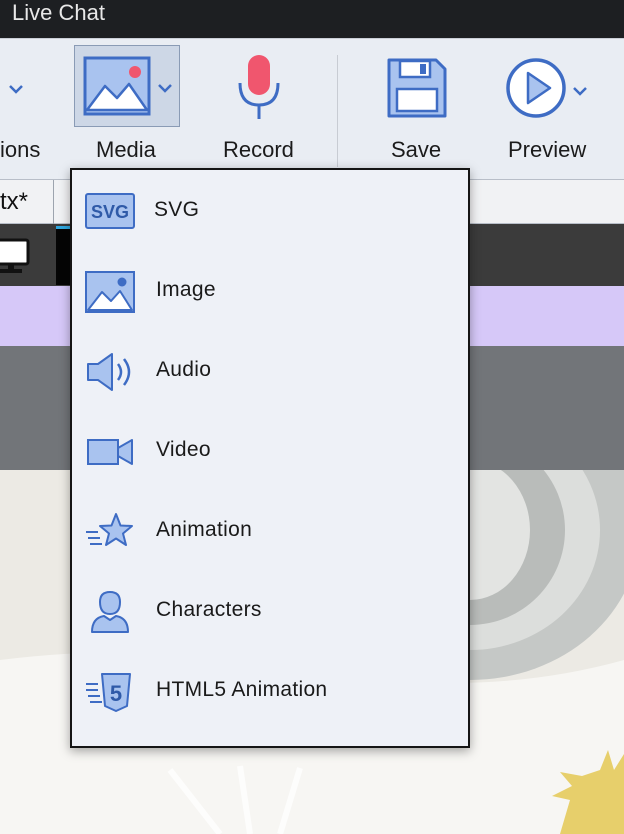 Image resolution: width=624 pixels, height=834 pixels. What do you see at coordinates (270, 612) in the screenshot?
I see `menu-item-characters: Characters` at bounding box center [270, 612].